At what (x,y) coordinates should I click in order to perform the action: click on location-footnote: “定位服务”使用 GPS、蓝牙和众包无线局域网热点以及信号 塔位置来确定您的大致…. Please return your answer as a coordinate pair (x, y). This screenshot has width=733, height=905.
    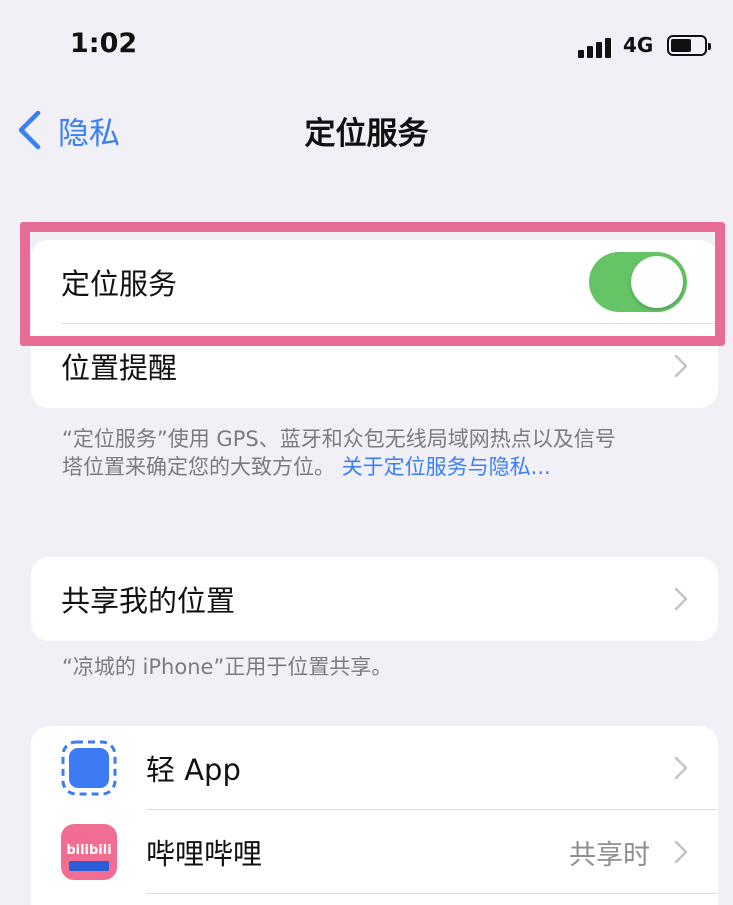
    Looking at the image, I should click on (382, 453).